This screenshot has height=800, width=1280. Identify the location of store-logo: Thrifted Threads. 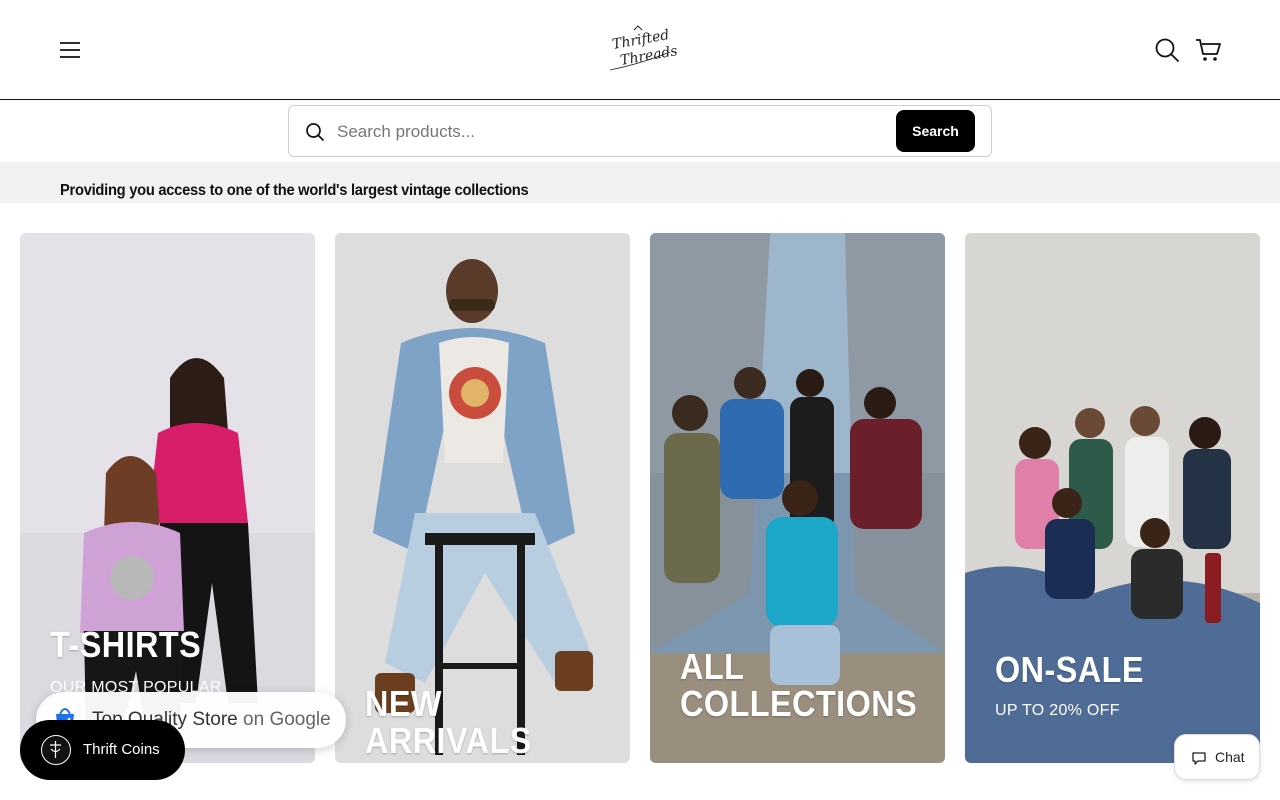
(640, 50).